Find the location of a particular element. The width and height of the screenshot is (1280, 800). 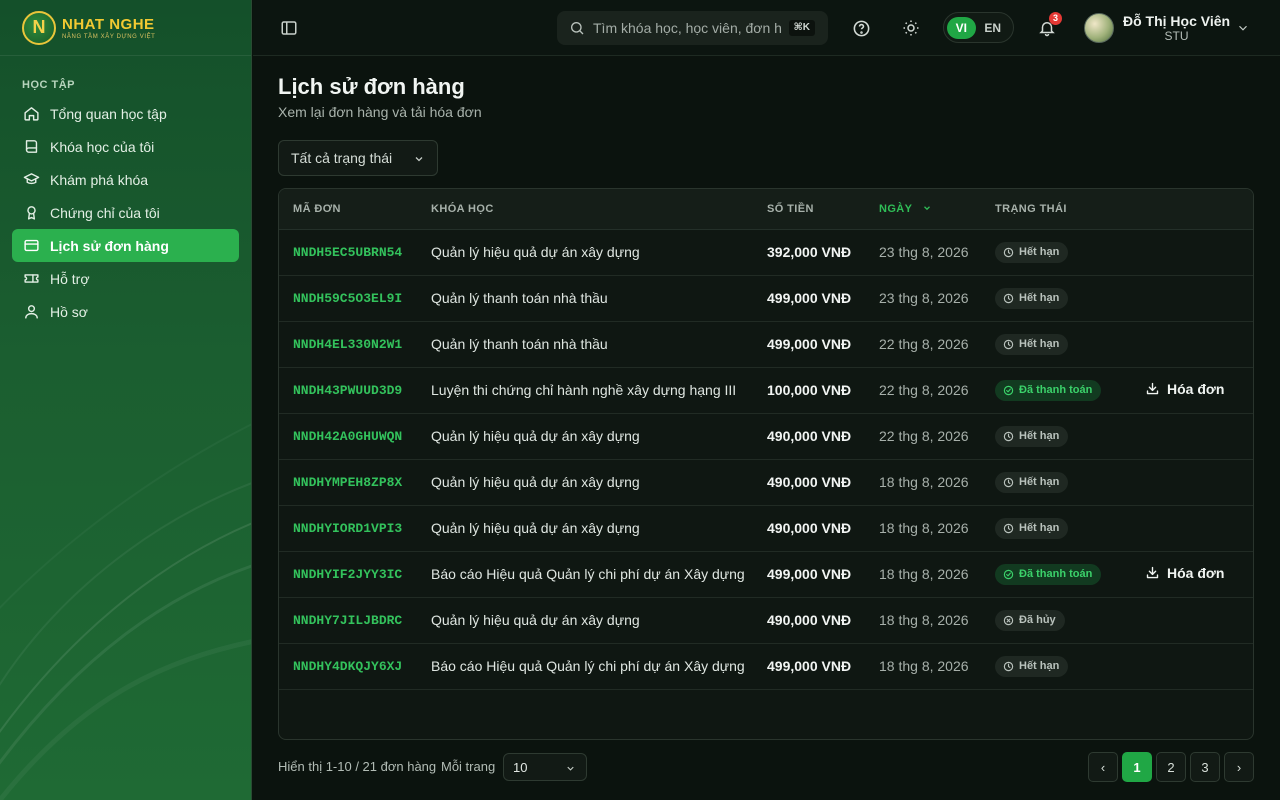

order-code-link: NNDHYIORD1VPI3 is located at coordinates (348, 528).